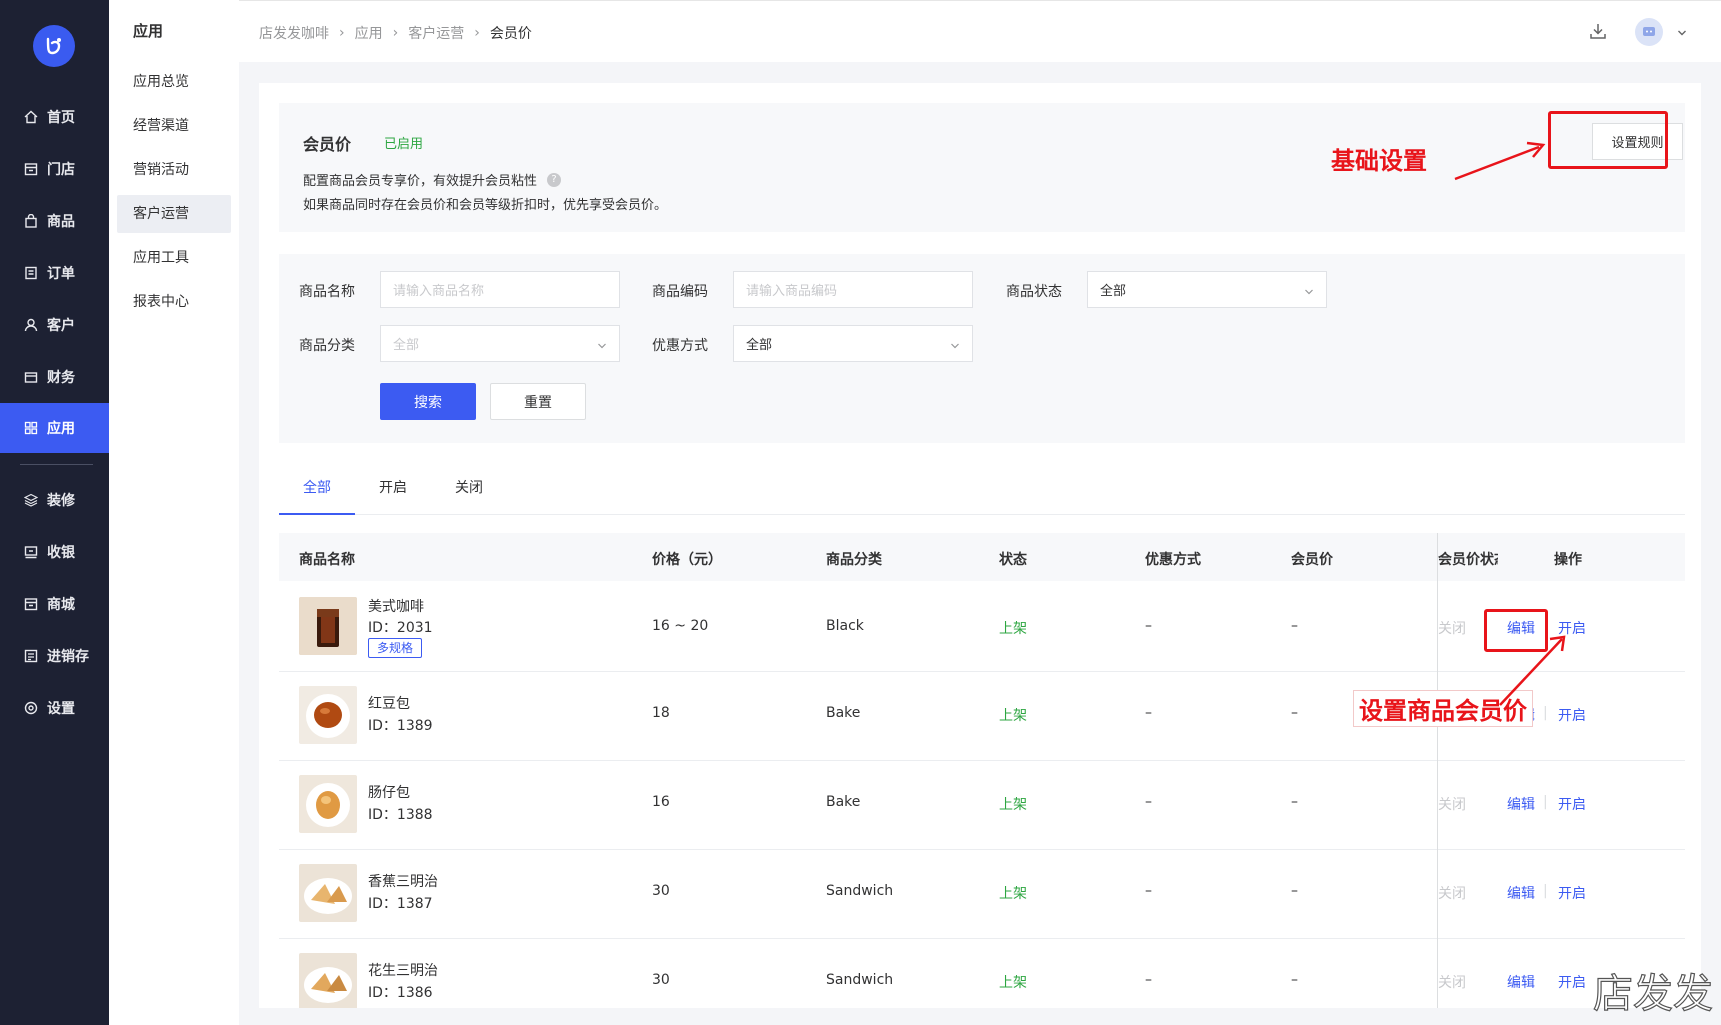  Describe the element at coordinates (389, 793) in the screenshot. I see `product-name: 肠仔包` at that location.